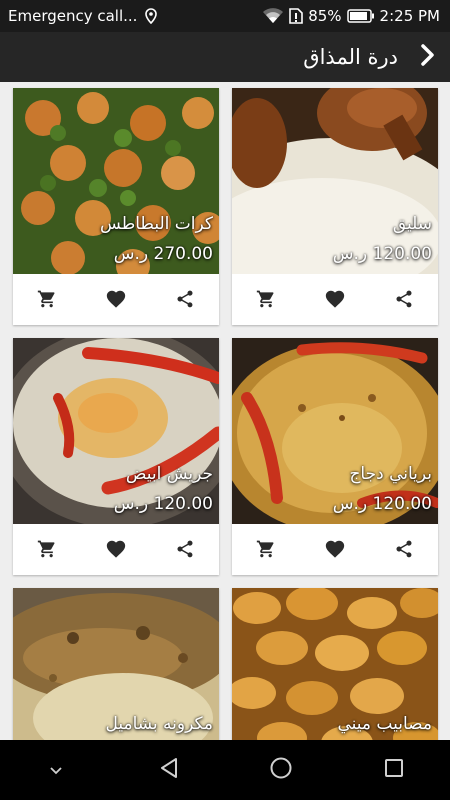 Image resolution: width=450 pixels, height=800 pixels. What do you see at coordinates (335, 664) in the screenshot?
I see `product-card: مصابيب ميني` at bounding box center [335, 664].